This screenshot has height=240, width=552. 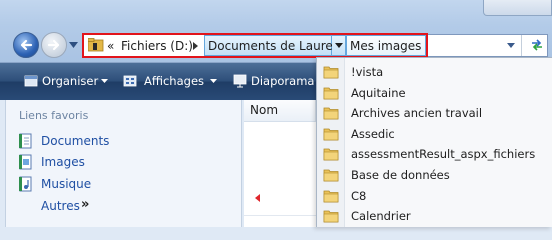 What do you see at coordinates (280, 111) in the screenshot?
I see `column-header-name: Nom` at bounding box center [280, 111].